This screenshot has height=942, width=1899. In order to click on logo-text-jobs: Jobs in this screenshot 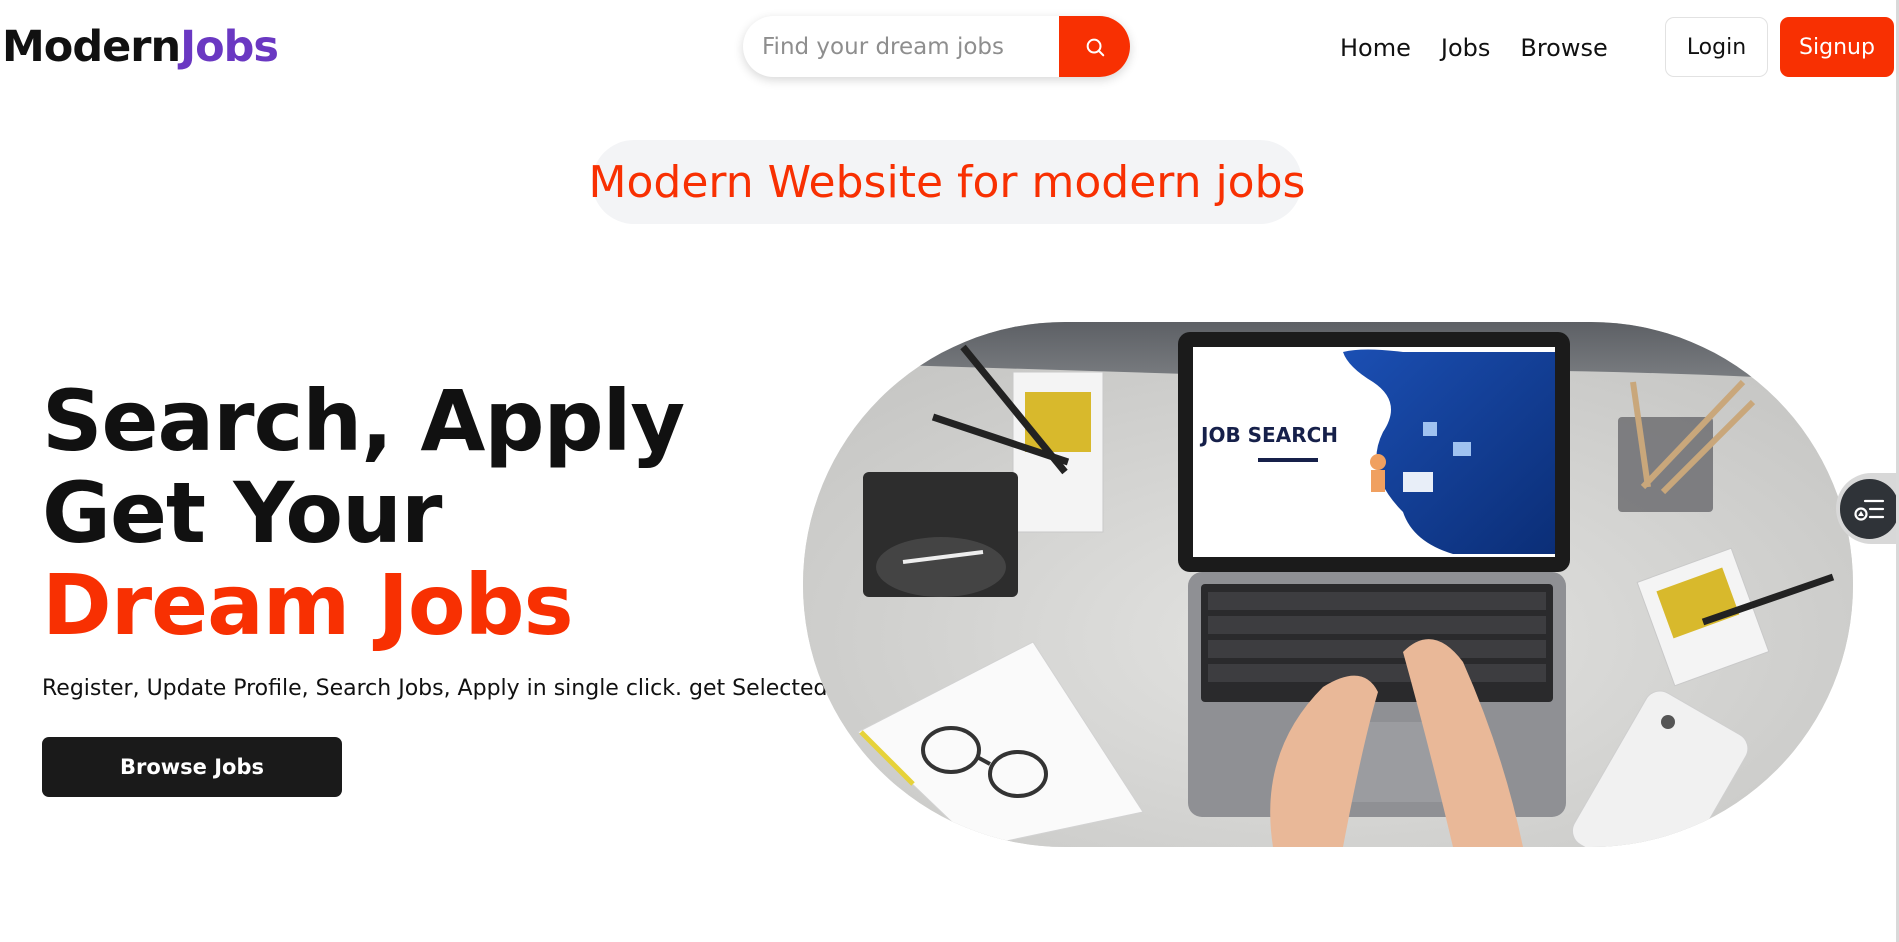, I will do `click(229, 47)`.